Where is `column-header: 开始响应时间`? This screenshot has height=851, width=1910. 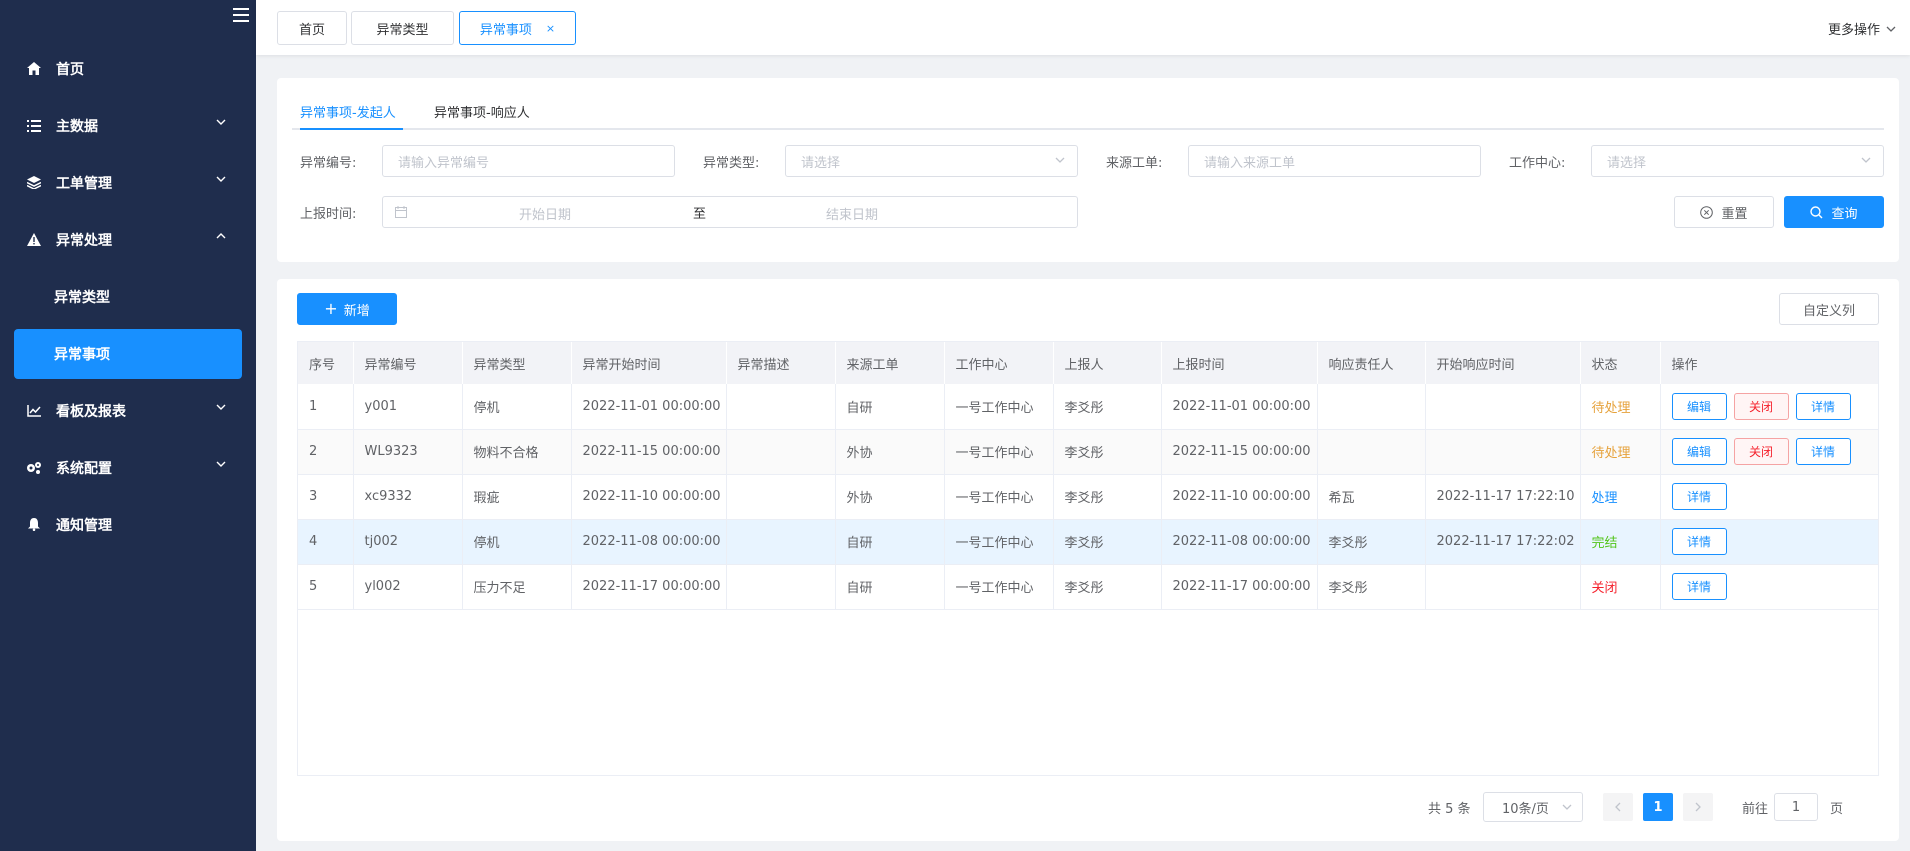
column-header: 开始响应时间 is located at coordinates (1503, 363).